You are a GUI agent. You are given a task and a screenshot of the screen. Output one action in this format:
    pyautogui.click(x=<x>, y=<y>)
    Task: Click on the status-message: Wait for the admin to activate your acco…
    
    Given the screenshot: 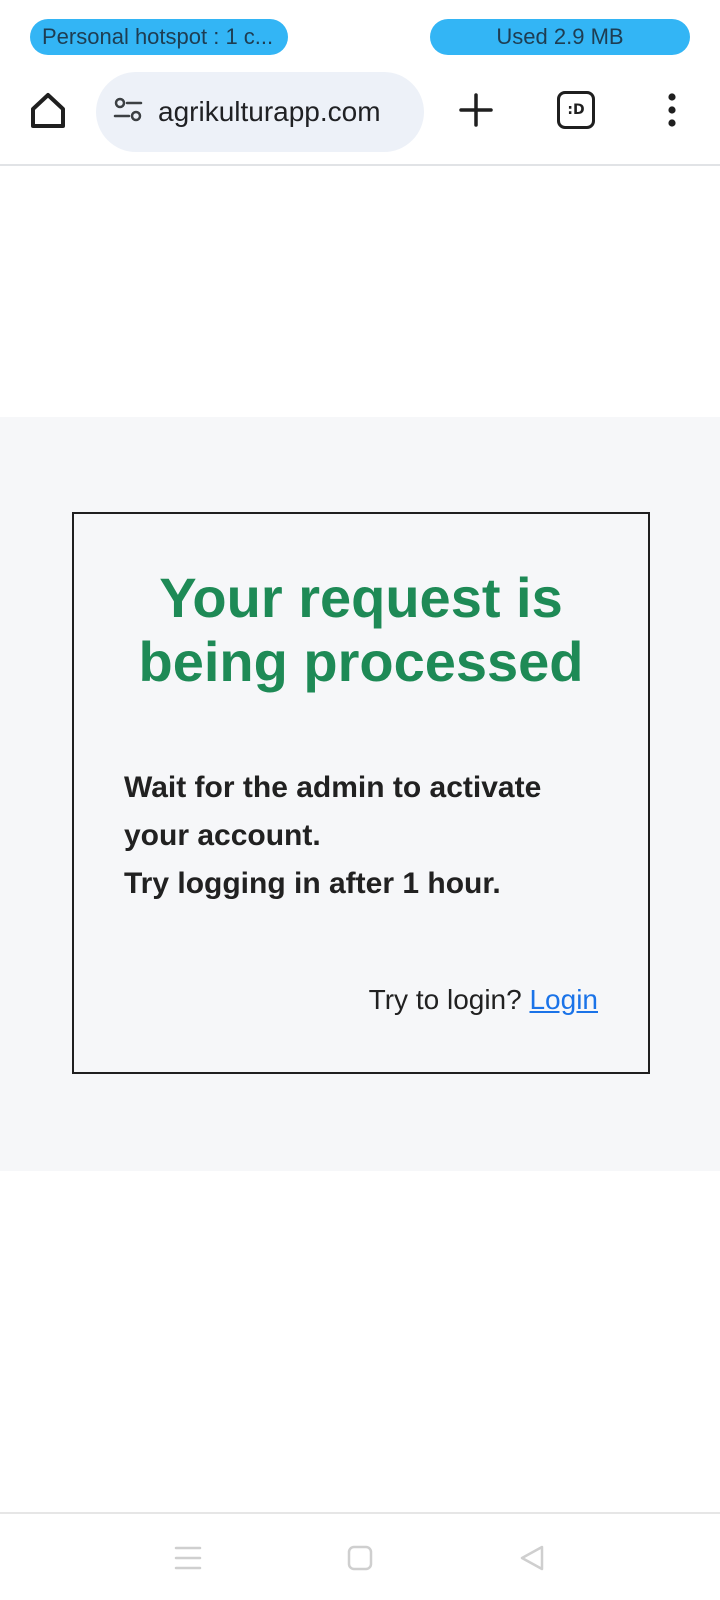 What is the action you would take?
    pyautogui.click(x=359, y=836)
    